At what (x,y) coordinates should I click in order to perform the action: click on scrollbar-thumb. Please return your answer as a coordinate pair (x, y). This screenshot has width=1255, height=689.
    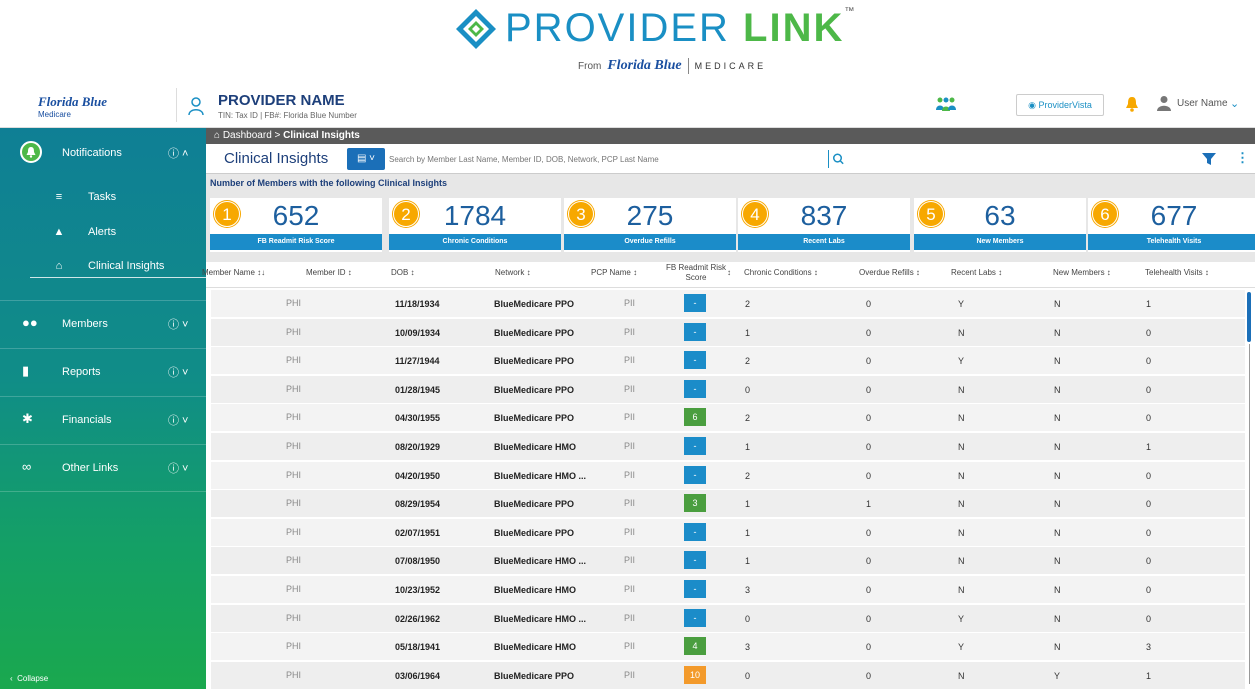
    Looking at the image, I should click on (1249, 317).